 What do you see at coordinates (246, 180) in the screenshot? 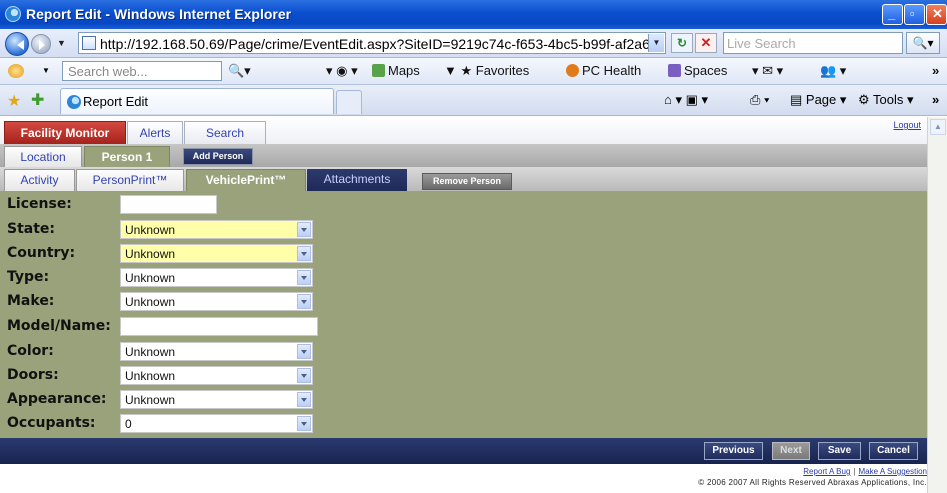
I see `tab-vehicleprint: VehiclePrint™` at bounding box center [246, 180].